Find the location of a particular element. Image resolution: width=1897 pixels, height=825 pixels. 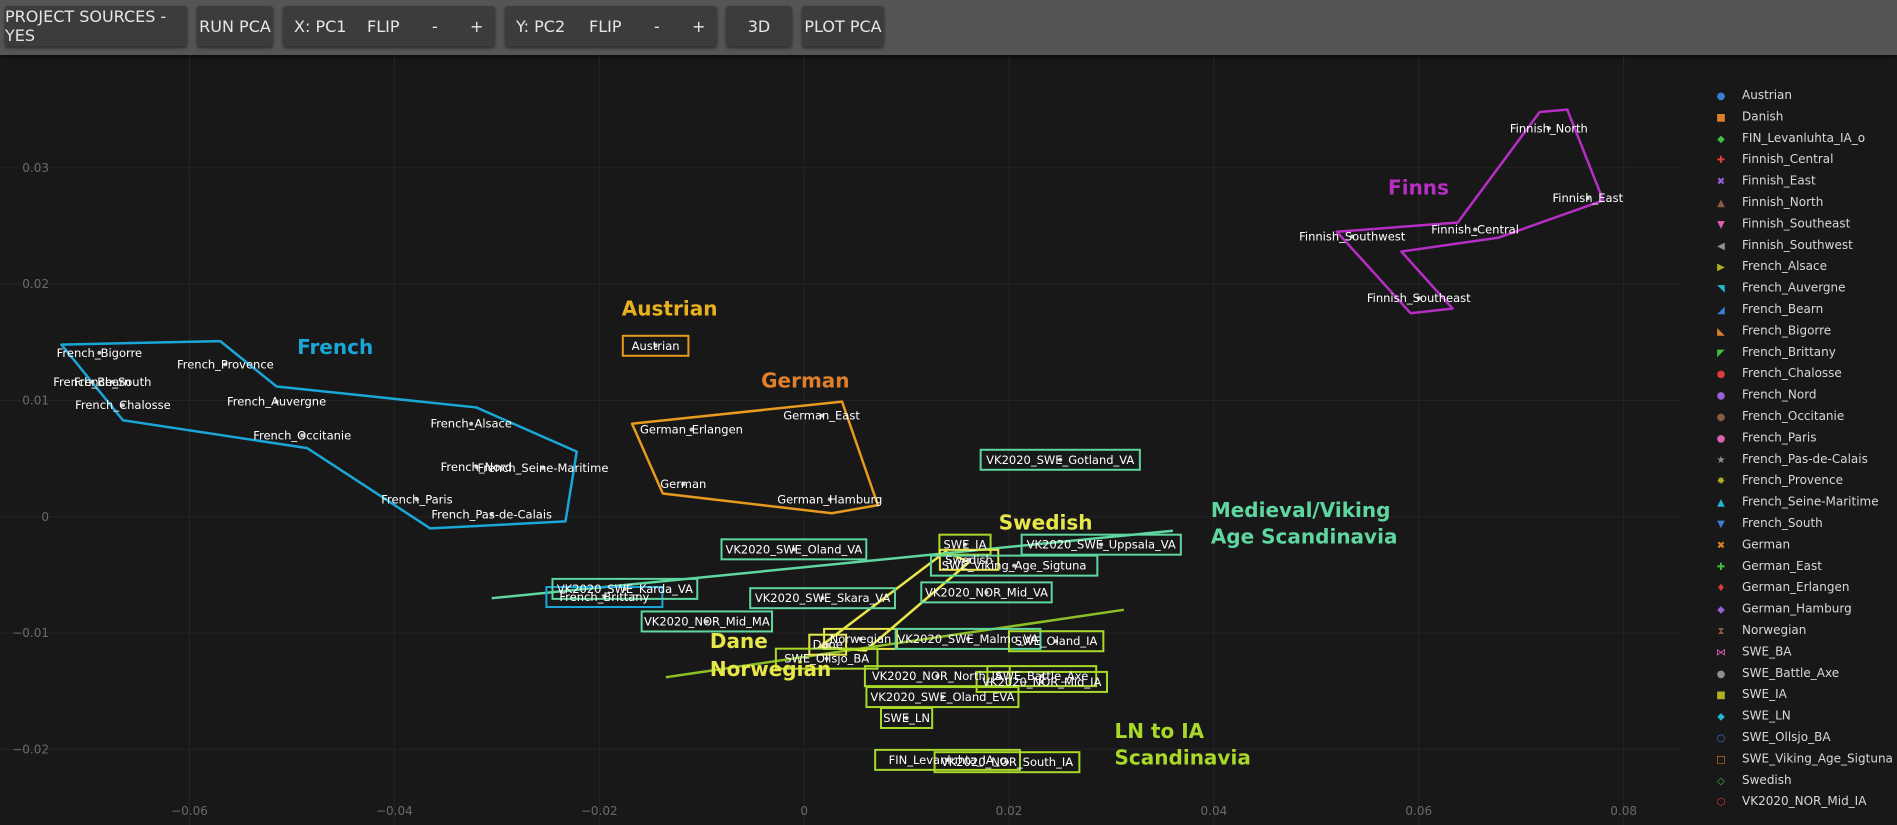

legend-marker-icon: ♦ is located at coordinates (1721, 588).